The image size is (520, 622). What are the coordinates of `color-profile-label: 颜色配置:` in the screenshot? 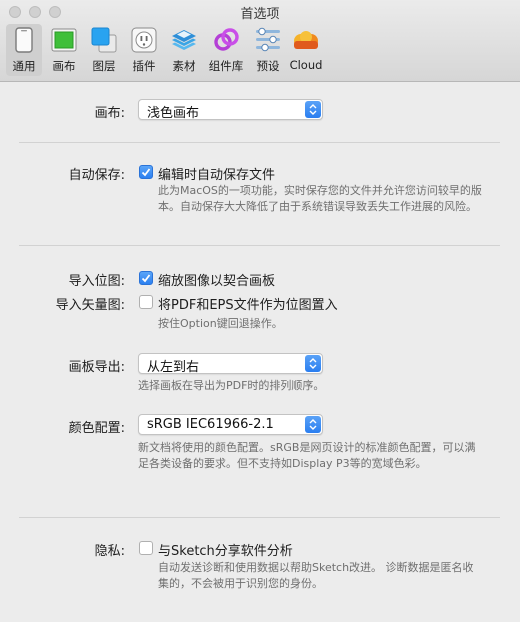 It's located at (96, 428).